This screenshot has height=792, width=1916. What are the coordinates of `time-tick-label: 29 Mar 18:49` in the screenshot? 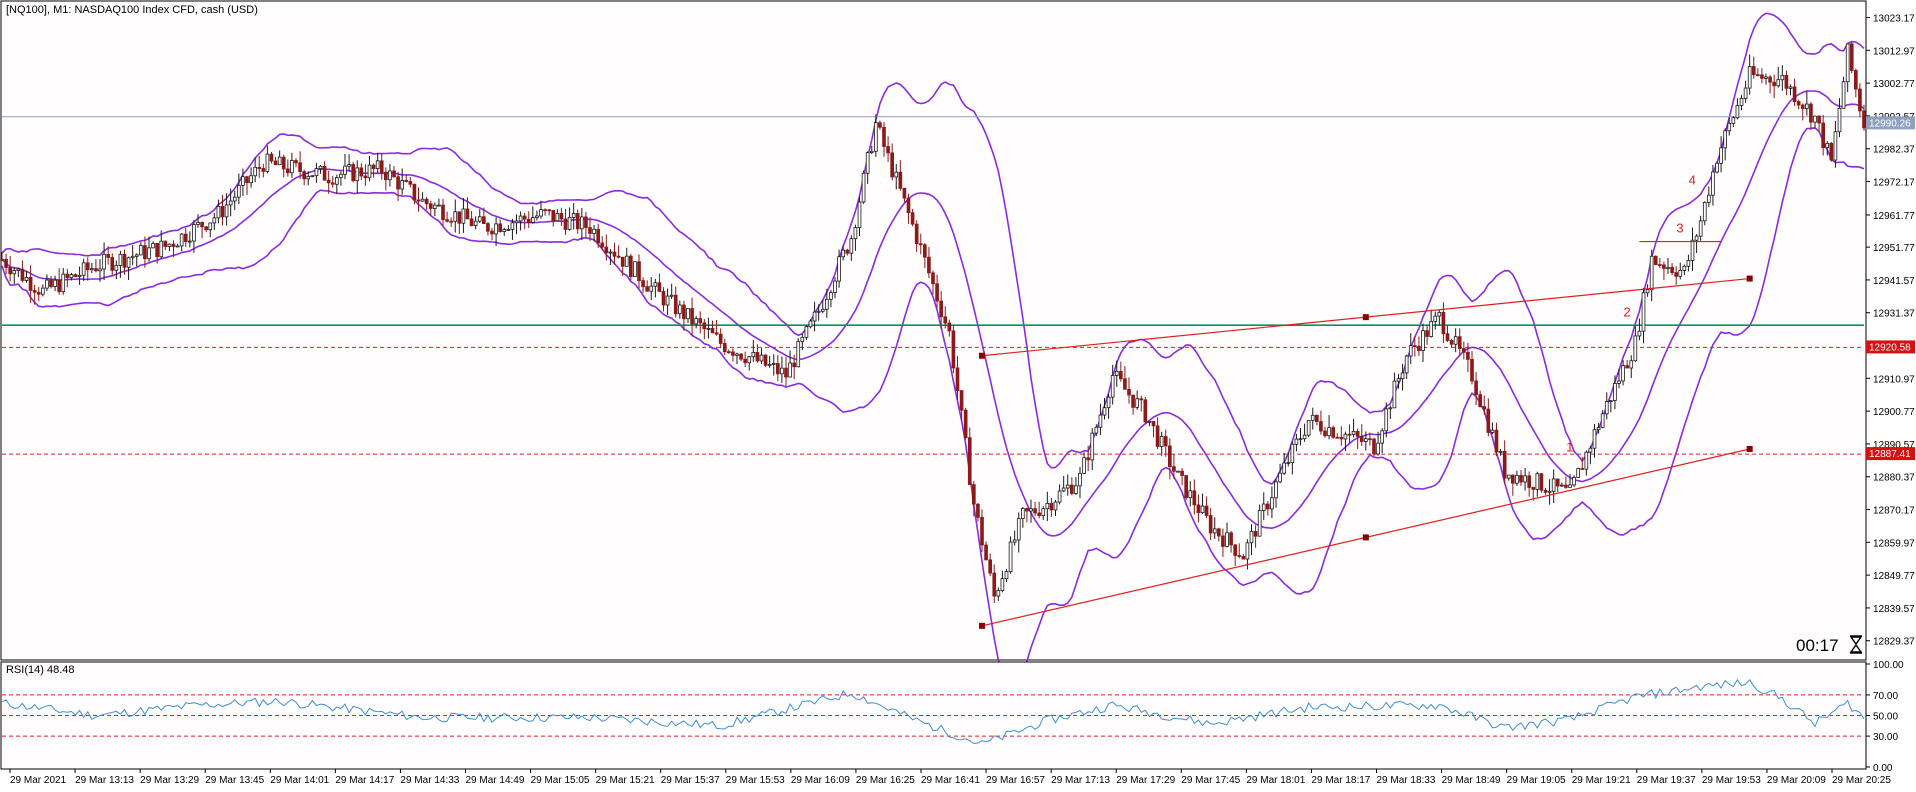 It's located at (1471, 780).